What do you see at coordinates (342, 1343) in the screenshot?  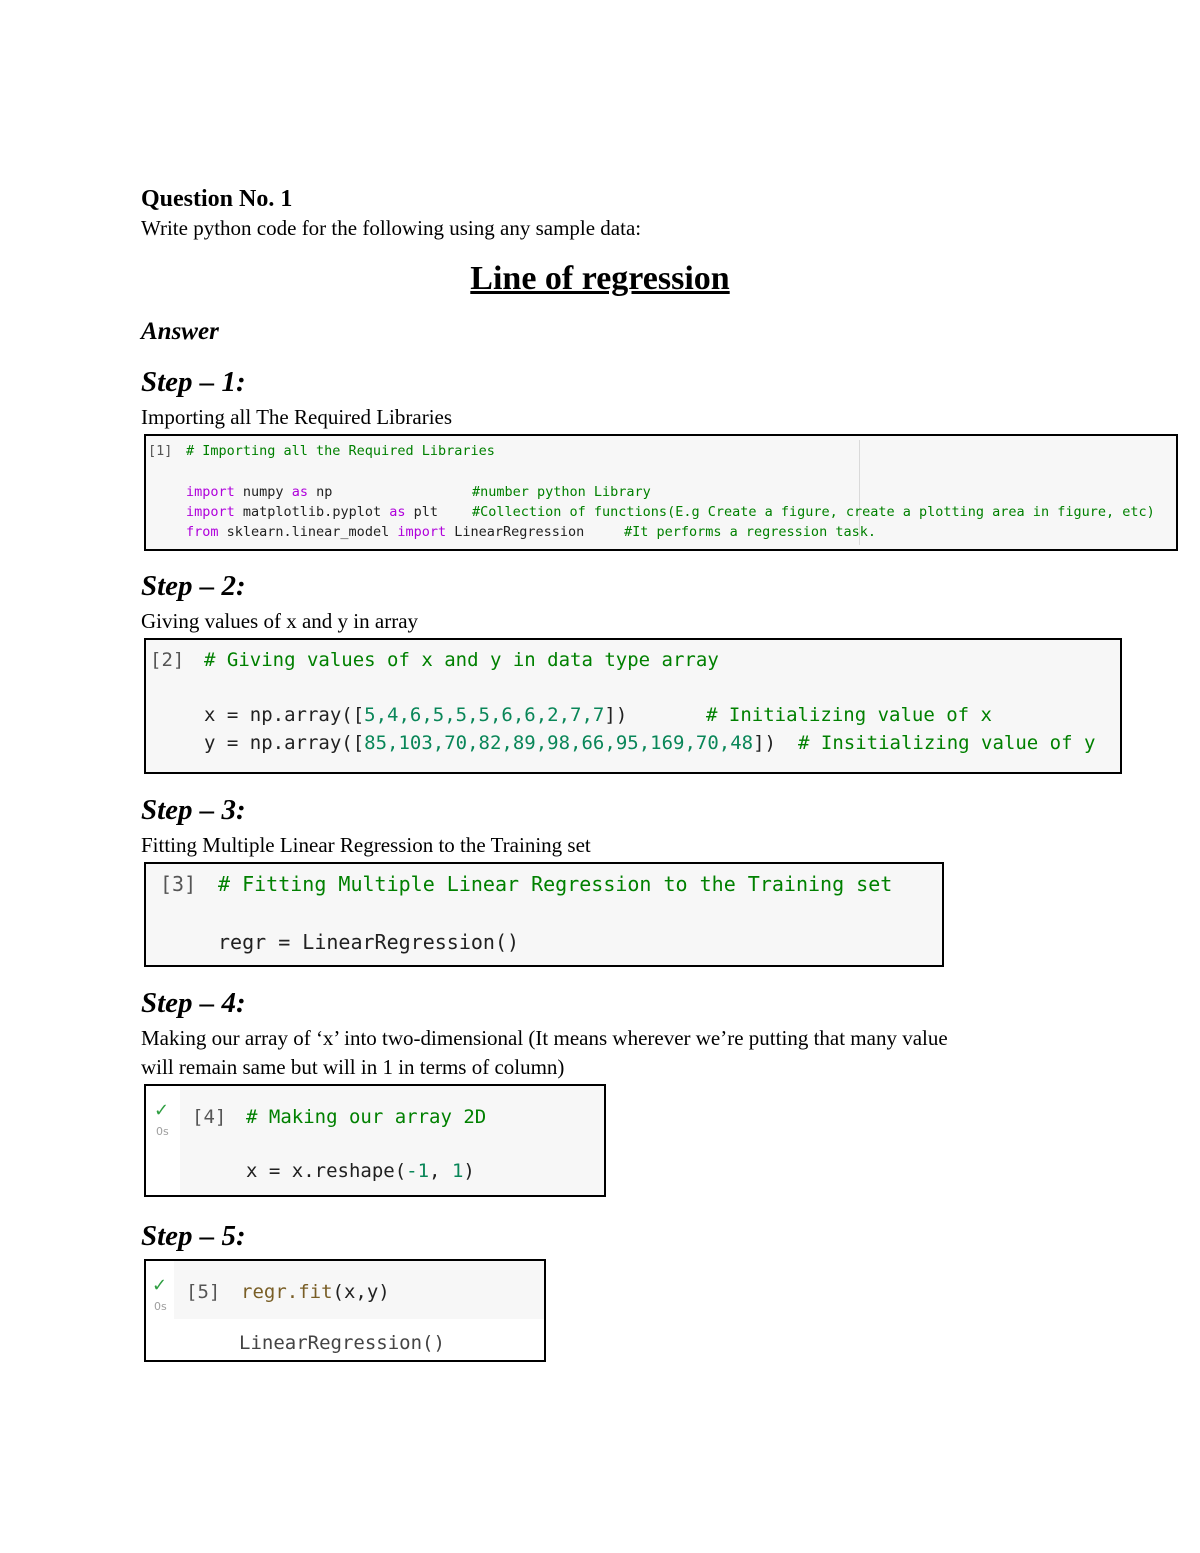 I see `cell-output: LinearRegression()` at bounding box center [342, 1343].